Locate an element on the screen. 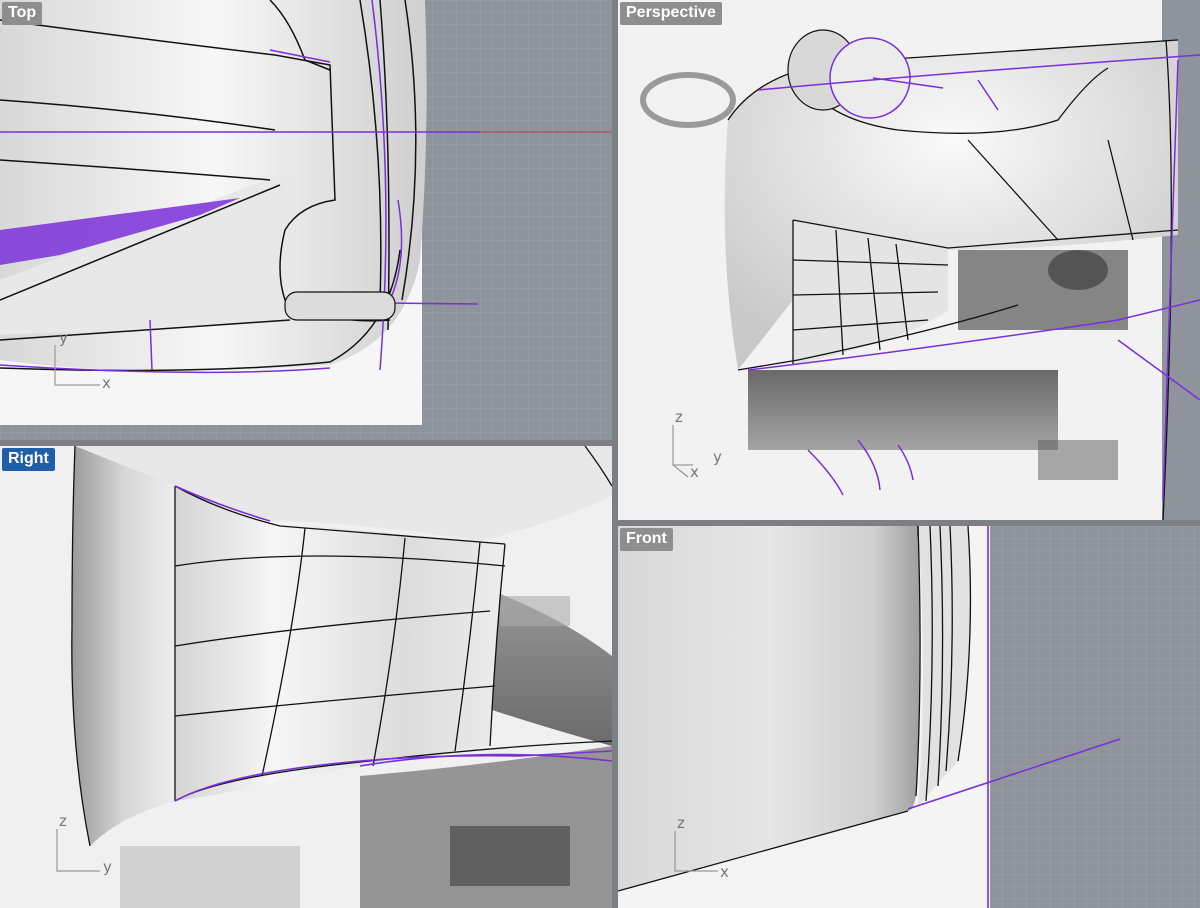 This screenshot has height=908, width=1200. side-surface is located at coordinates (123, 646).